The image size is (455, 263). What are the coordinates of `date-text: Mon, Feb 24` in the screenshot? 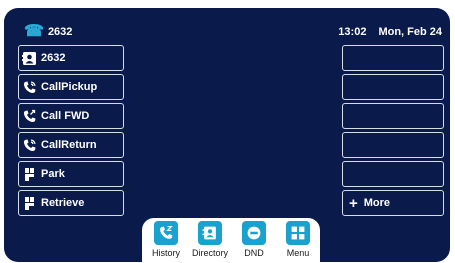 It's located at (410, 32).